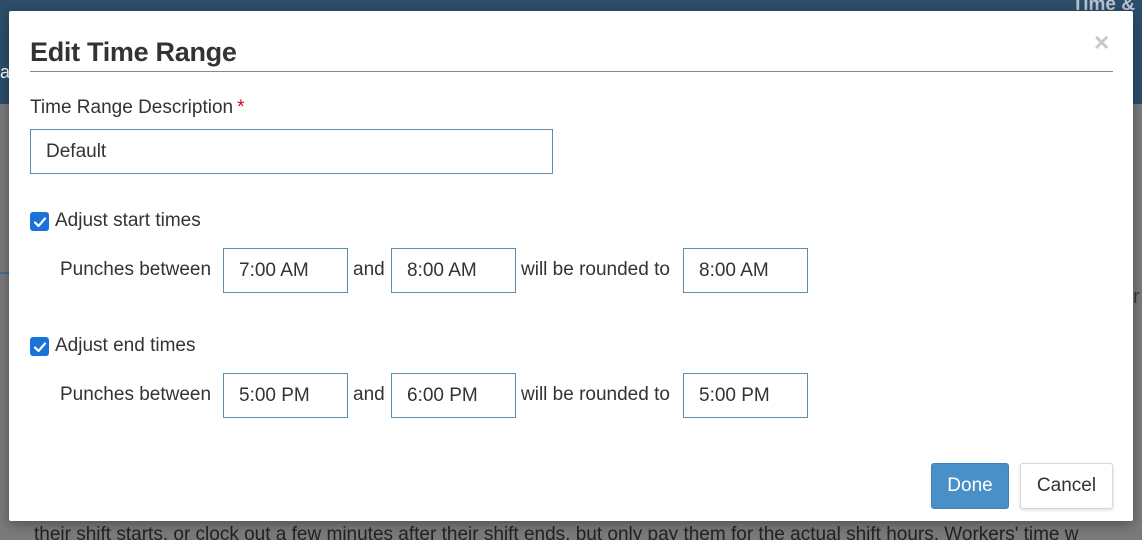 The image size is (1142, 540). What do you see at coordinates (1101, 42) in the screenshot?
I see `close-icon: ×` at bounding box center [1101, 42].